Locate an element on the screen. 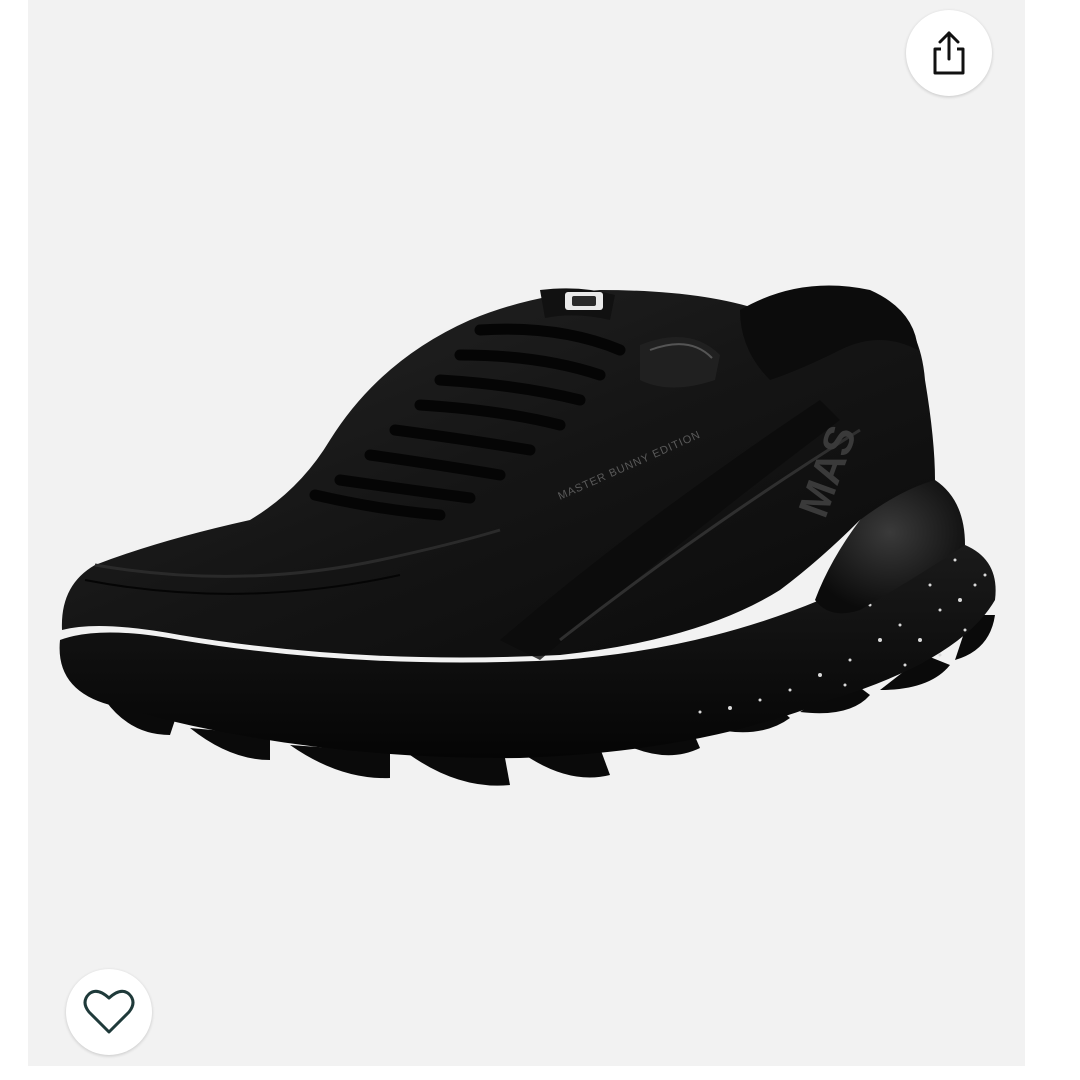 The height and width of the screenshot is (1080, 1080). share-button is located at coordinates (949, 53).